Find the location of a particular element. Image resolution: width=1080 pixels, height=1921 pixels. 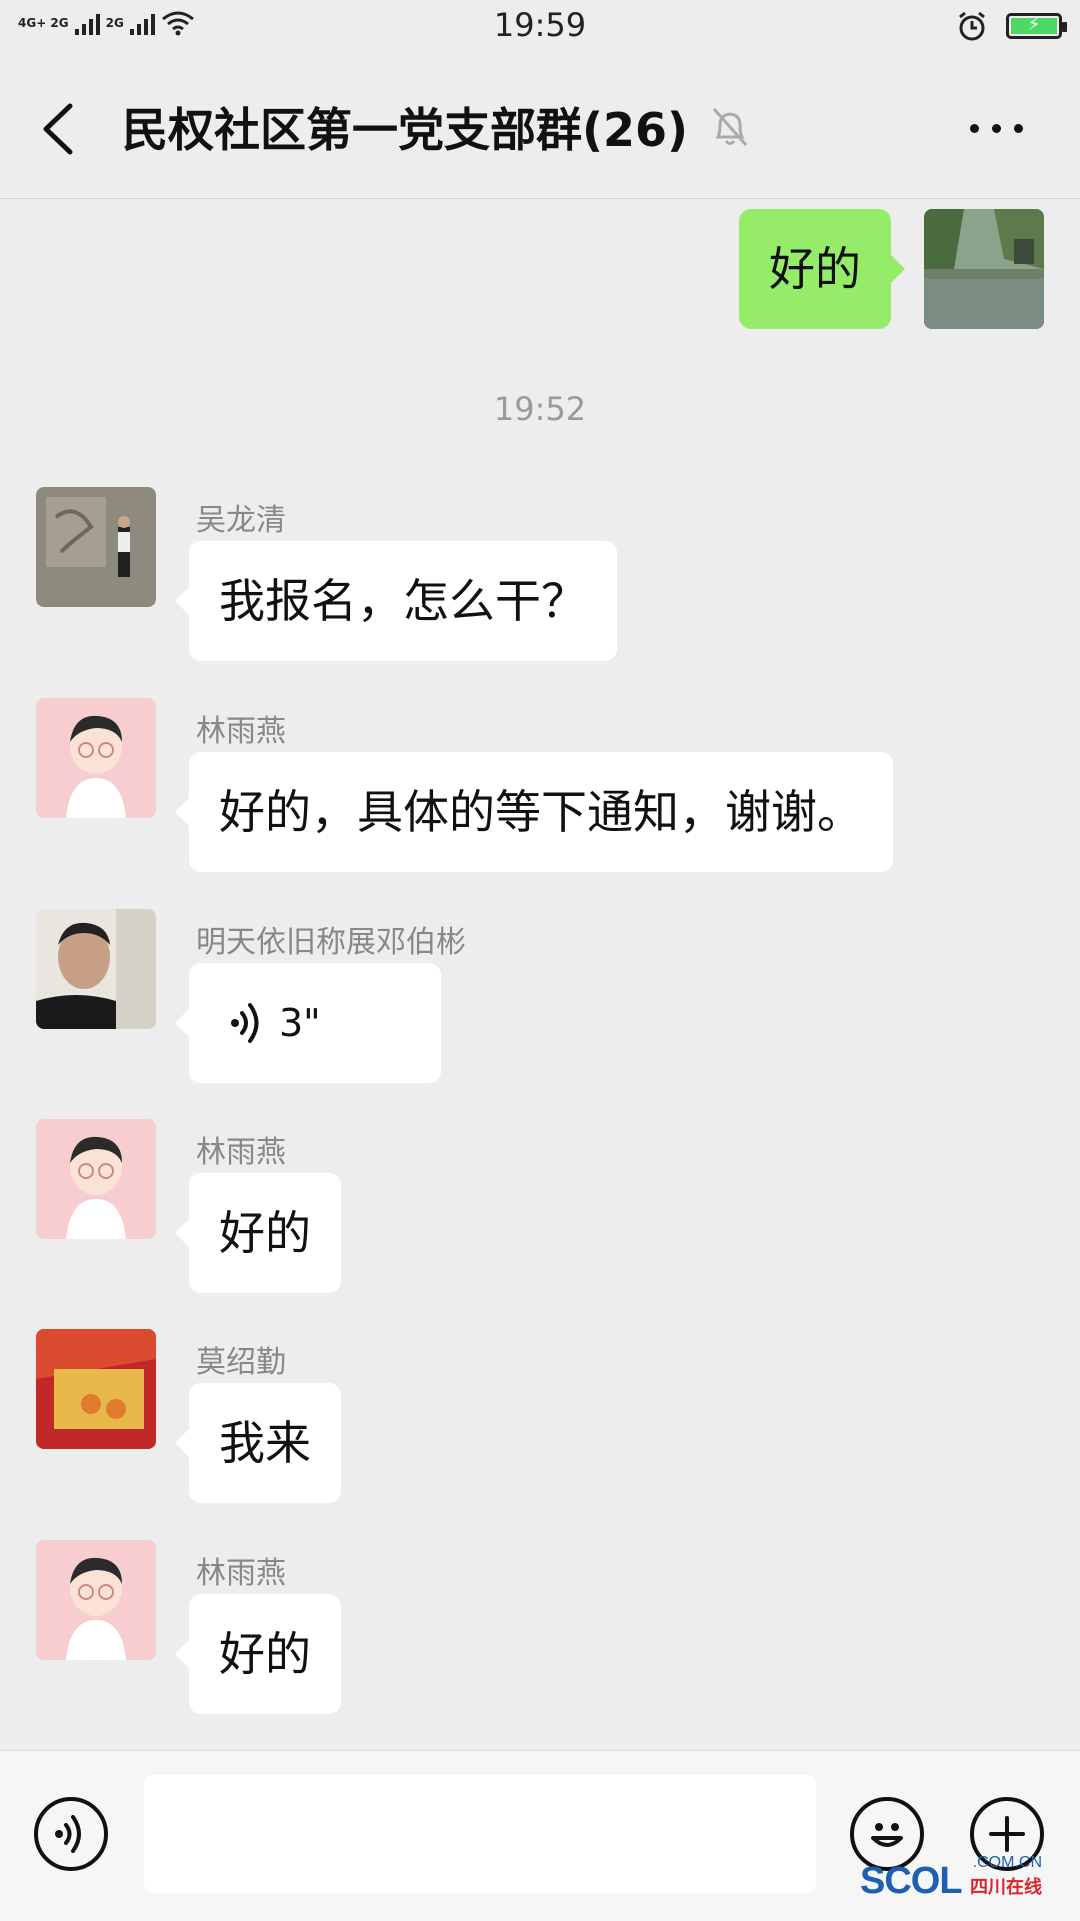

man-avatar-image is located at coordinates (96, 969).